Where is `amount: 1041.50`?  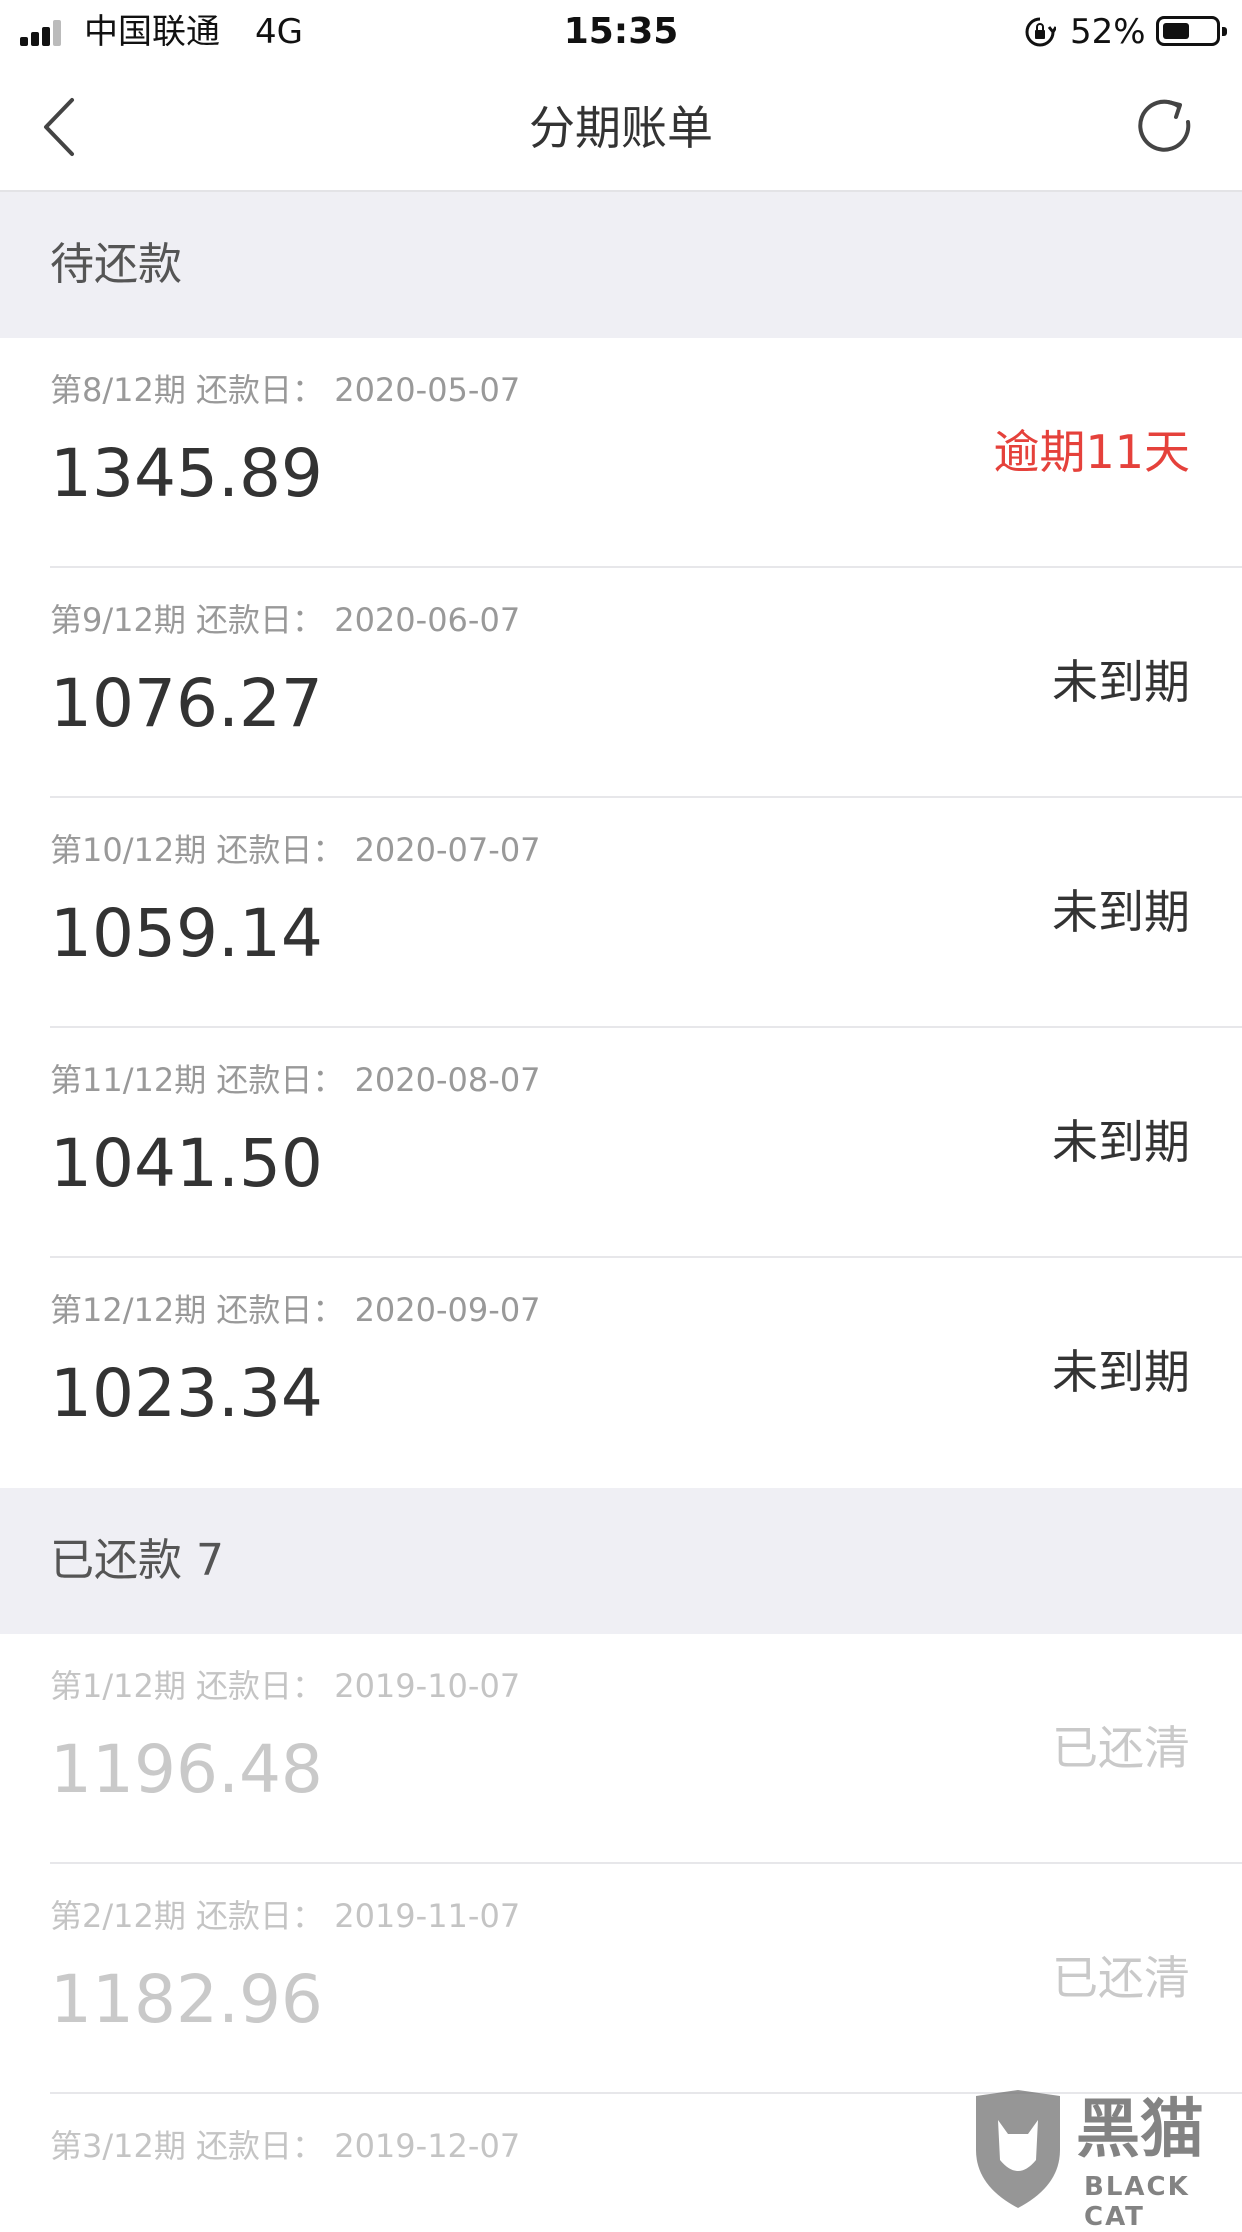
amount: 1041.50 is located at coordinates (186, 1163).